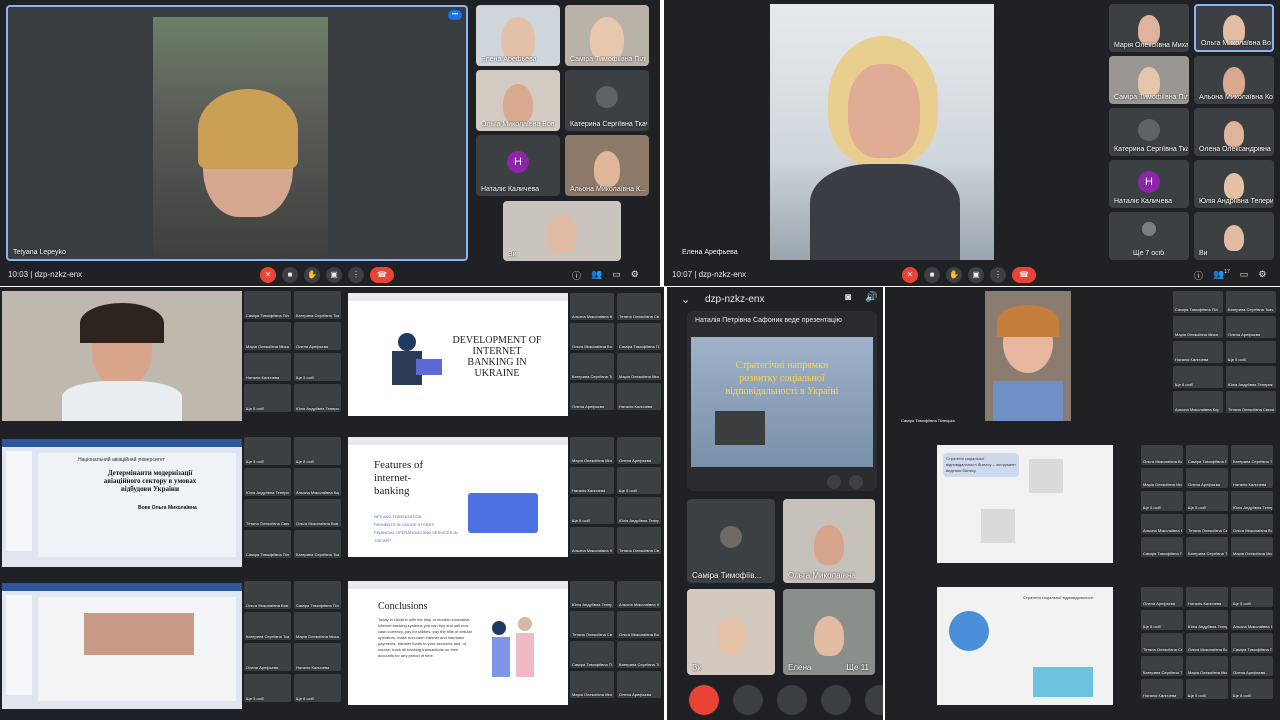  What do you see at coordinates (607, 35) in the screenshot?
I see `participant-tile-2: Саміра Тимофіївна Піл` at bounding box center [607, 35].